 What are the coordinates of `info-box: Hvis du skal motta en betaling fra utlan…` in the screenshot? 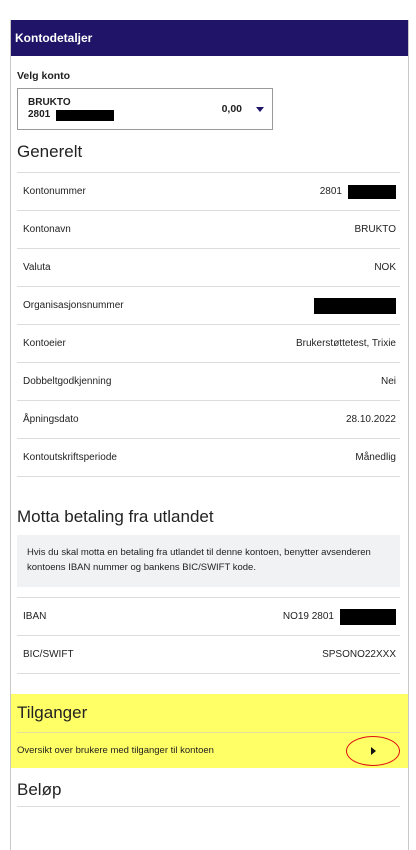 It's located at (208, 561).